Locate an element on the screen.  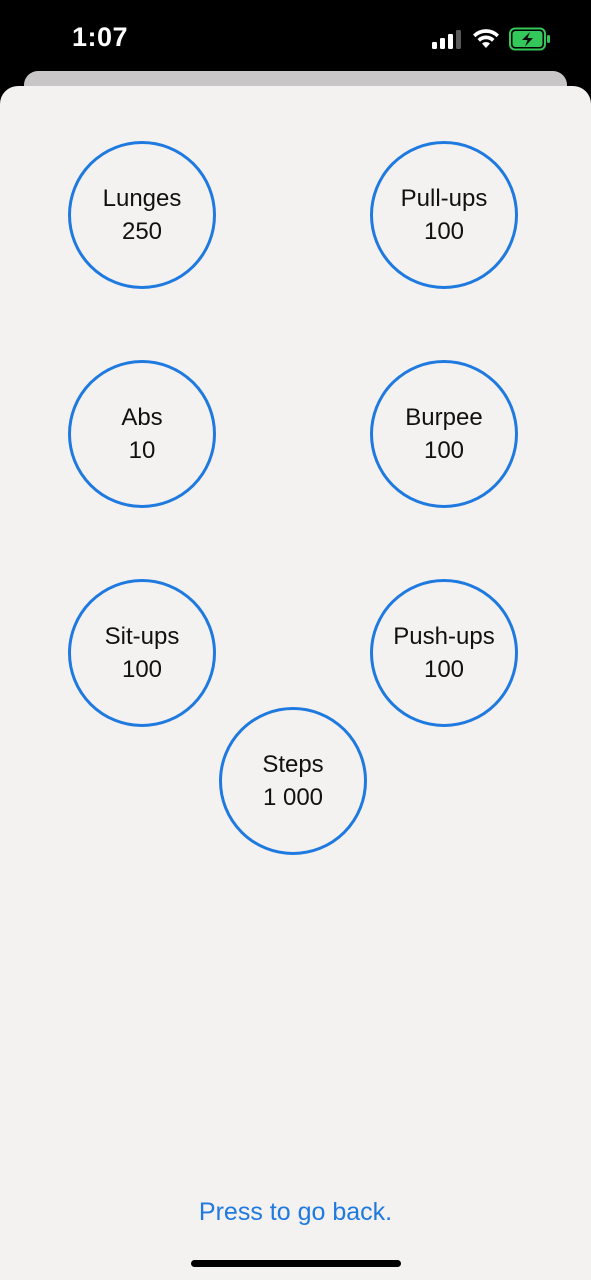
battery-charging-icon is located at coordinates (529, 39).